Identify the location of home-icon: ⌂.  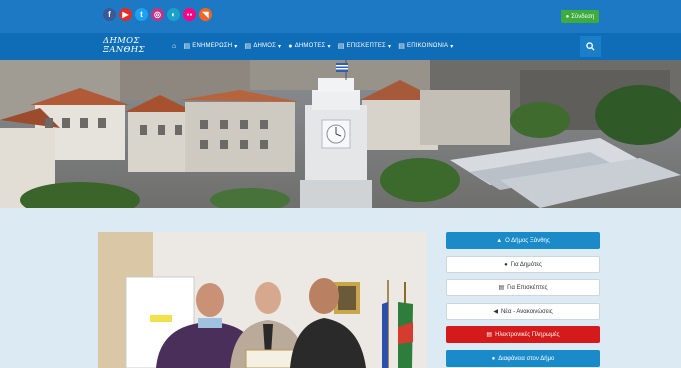
(174, 46).